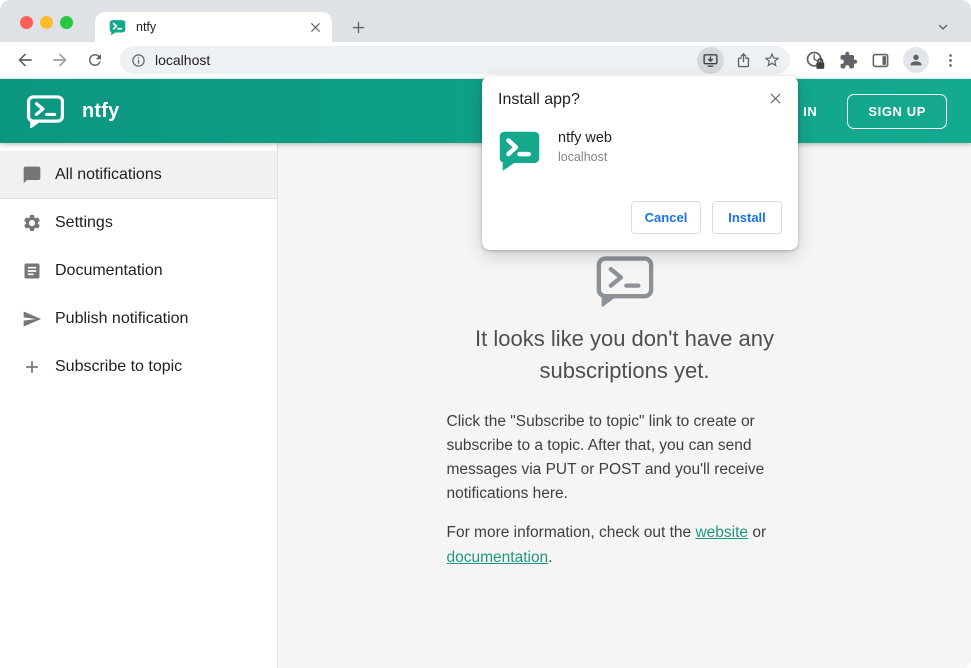 This screenshot has height=668, width=971. Describe the element at coordinates (358, 27) in the screenshot. I see `new-tab-button` at that location.